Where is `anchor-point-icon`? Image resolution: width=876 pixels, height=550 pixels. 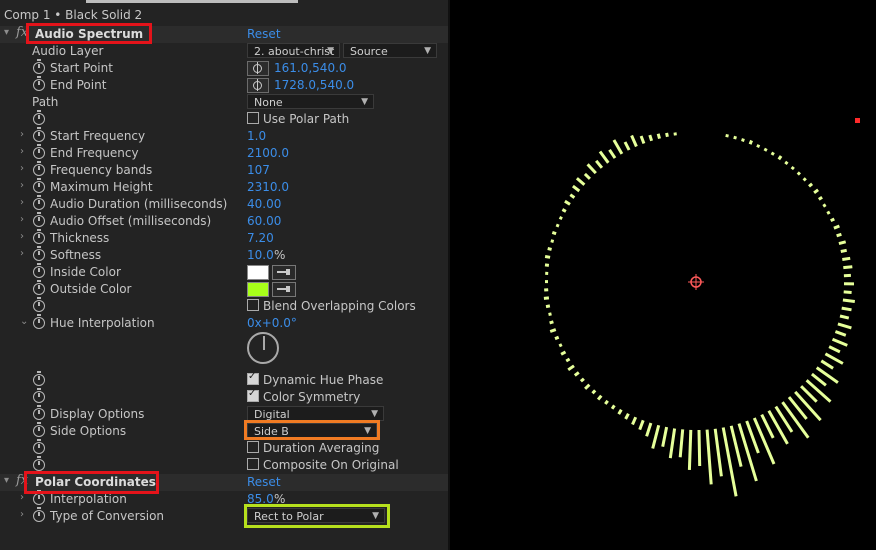 anchor-point-icon is located at coordinates (696, 282).